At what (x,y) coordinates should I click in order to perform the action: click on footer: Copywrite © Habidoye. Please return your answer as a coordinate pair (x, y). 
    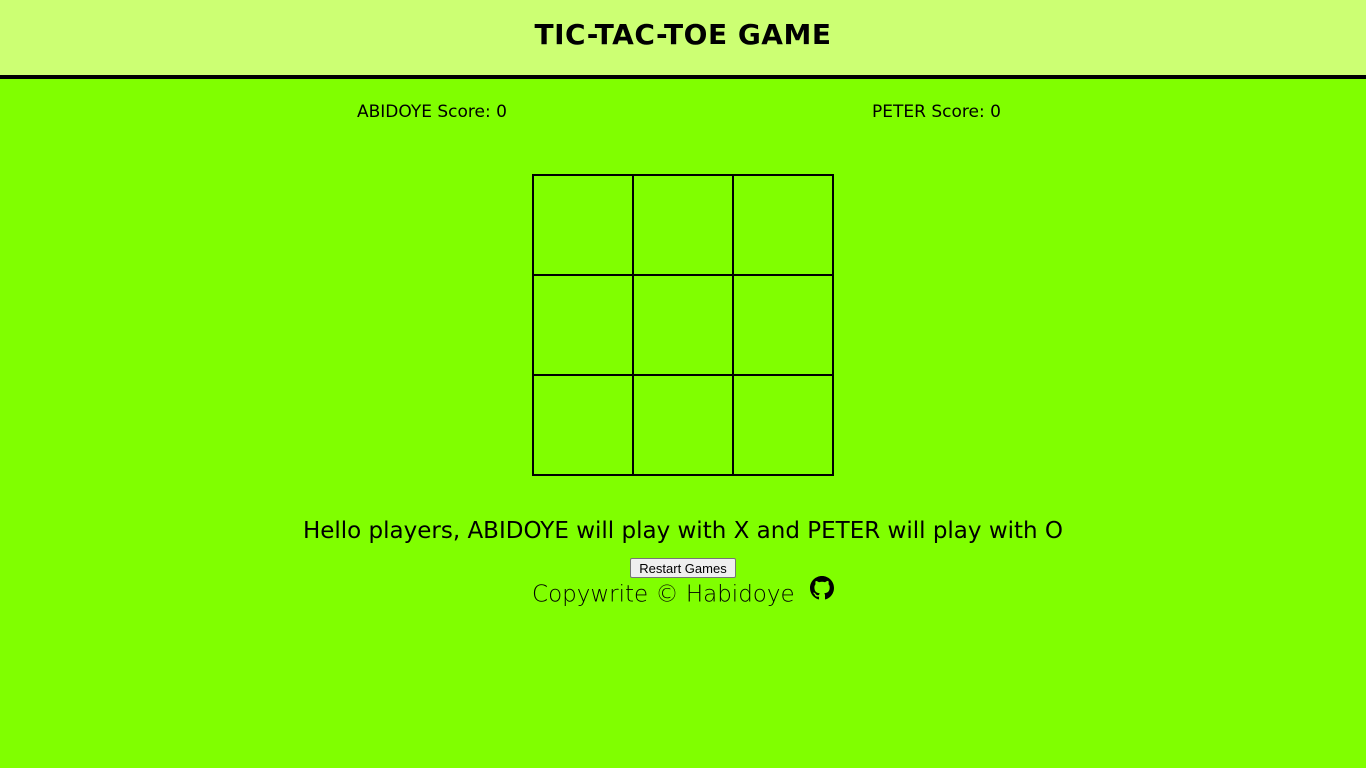
    Looking at the image, I should click on (683, 593).